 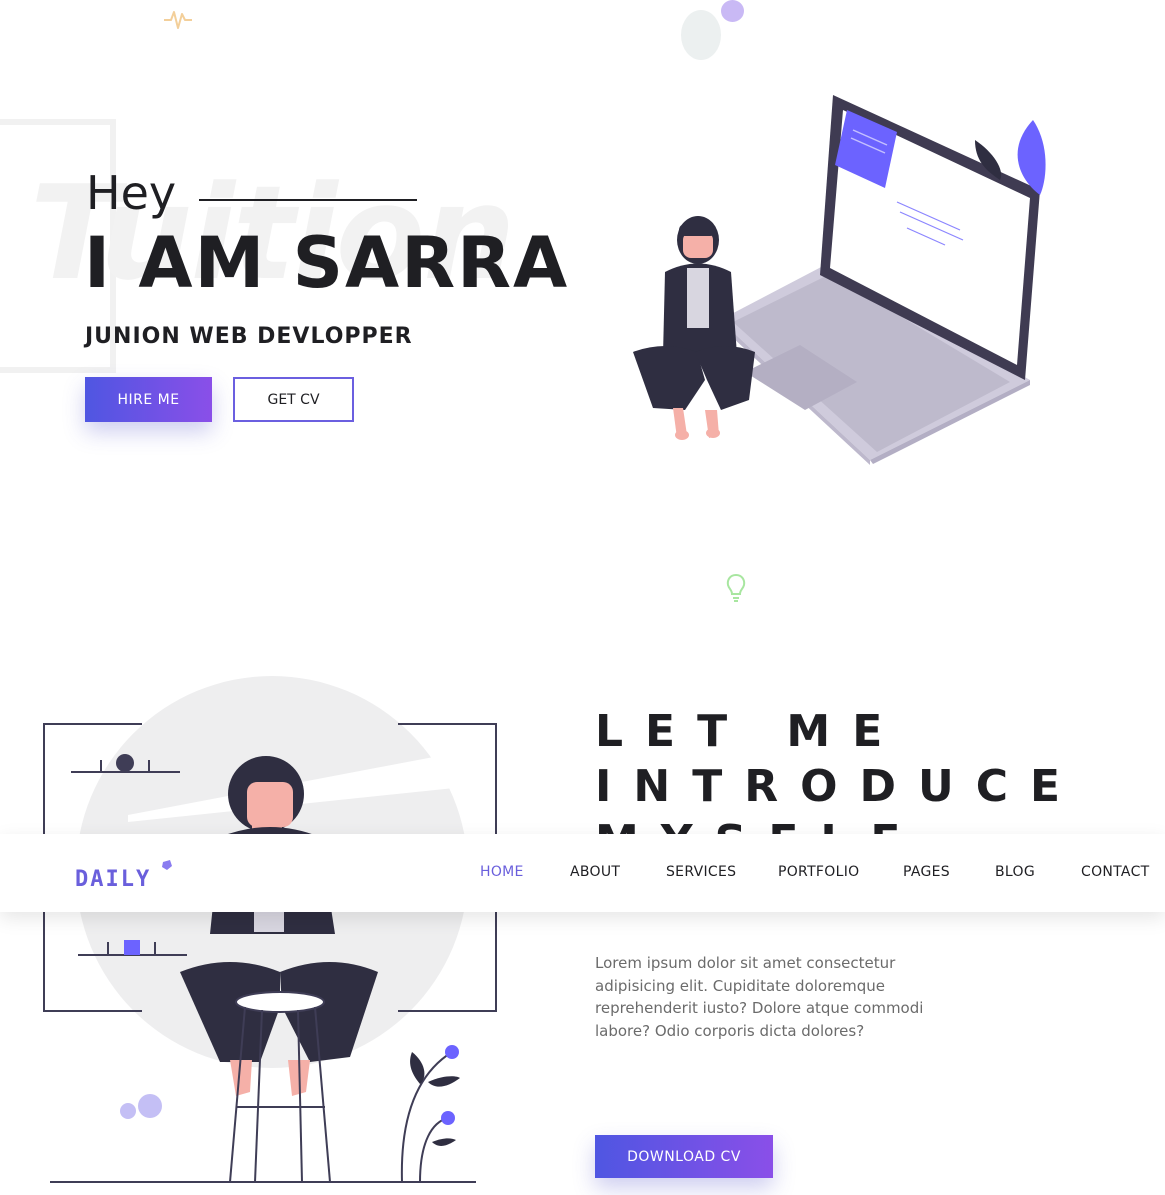 I want to click on logo-text: DAILY, so click(x=113, y=879).